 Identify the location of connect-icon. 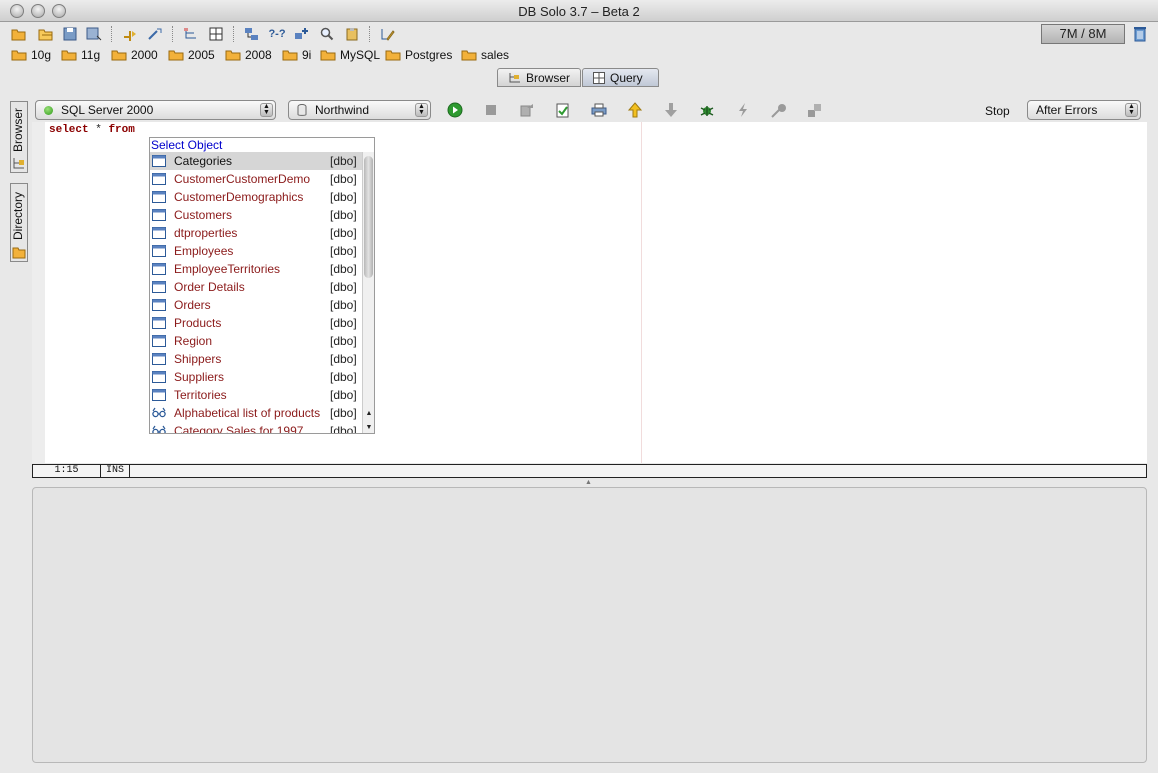
(130, 34).